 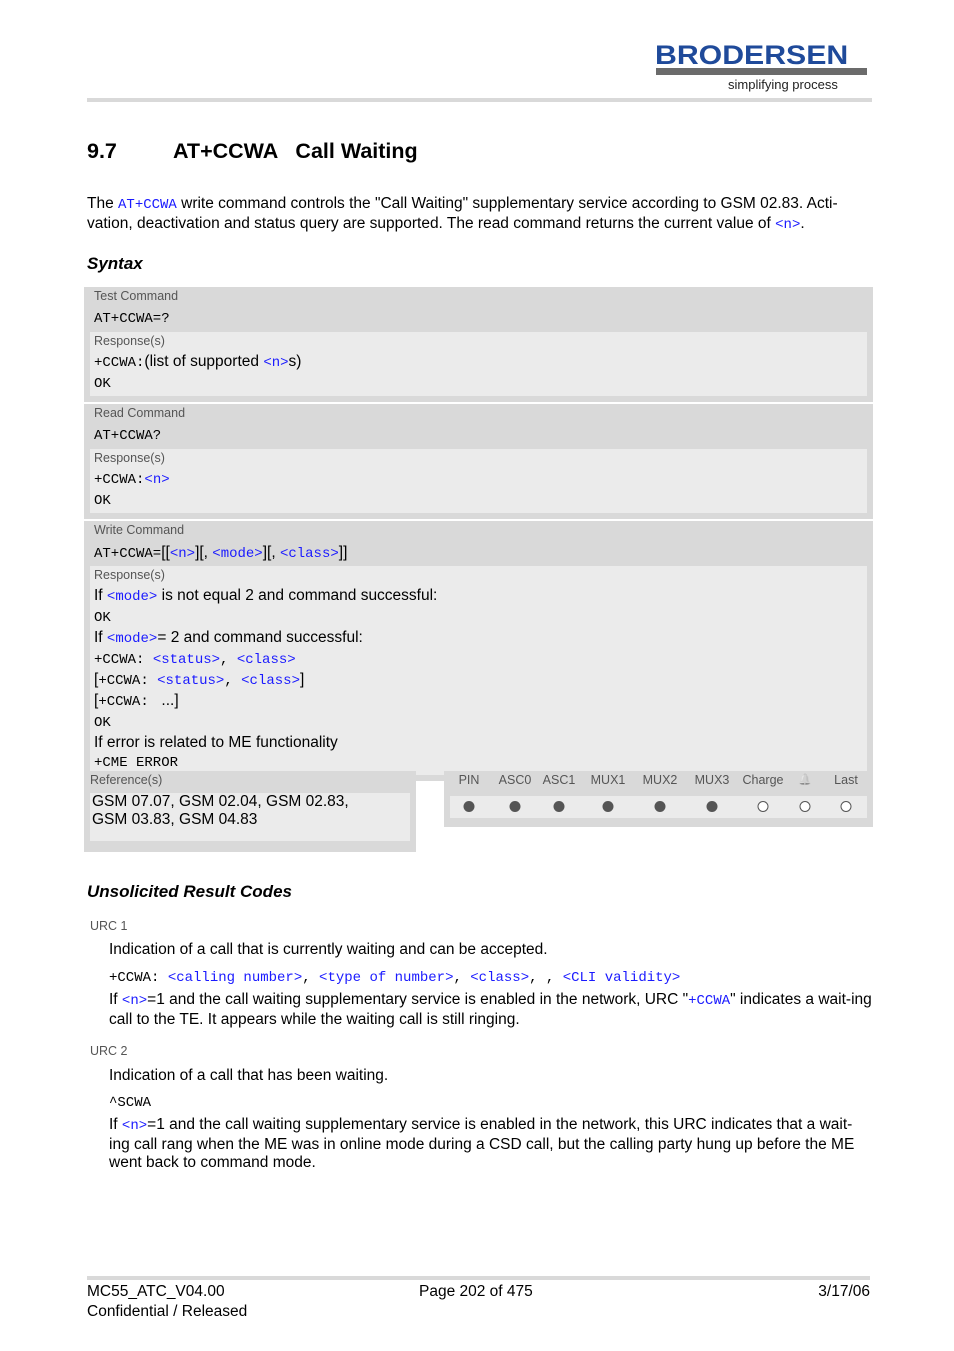 What do you see at coordinates (136, 296) in the screenshot?
I see `test-command-label: Test Command` at bounding box center [136, 296].